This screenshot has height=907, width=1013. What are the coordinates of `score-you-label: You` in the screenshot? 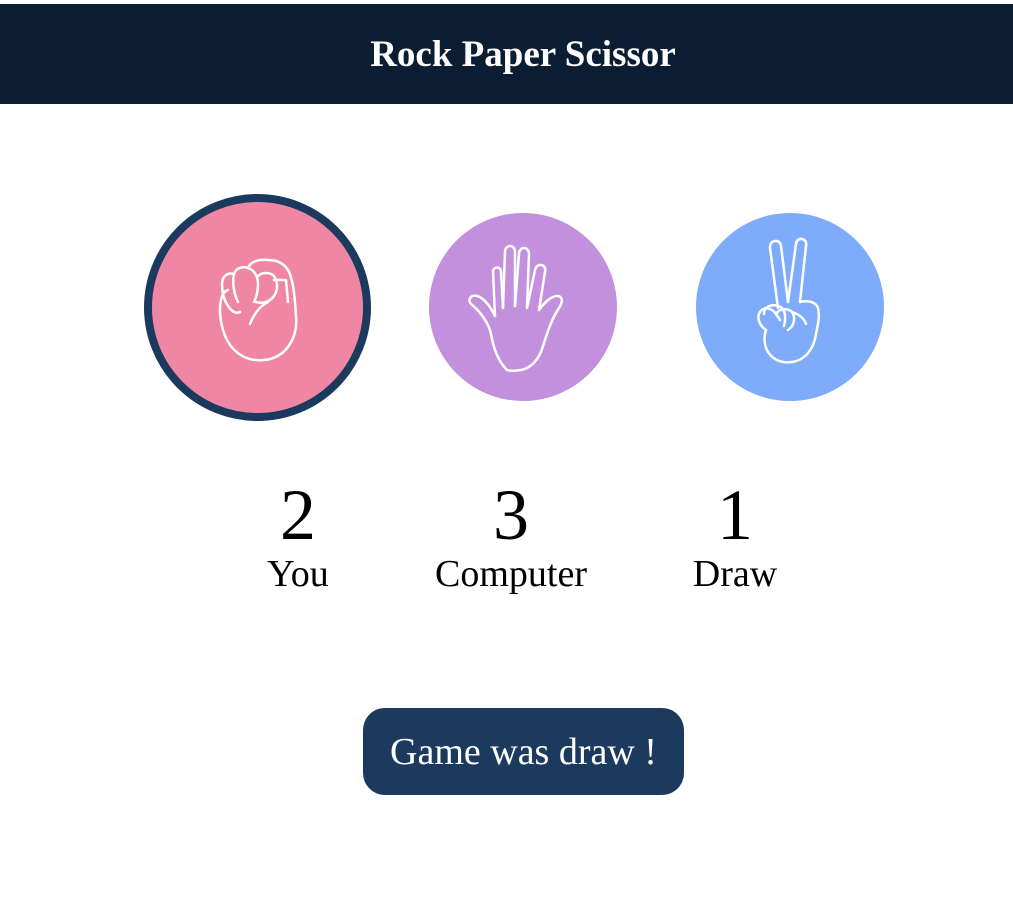 It's located at (298, 574).